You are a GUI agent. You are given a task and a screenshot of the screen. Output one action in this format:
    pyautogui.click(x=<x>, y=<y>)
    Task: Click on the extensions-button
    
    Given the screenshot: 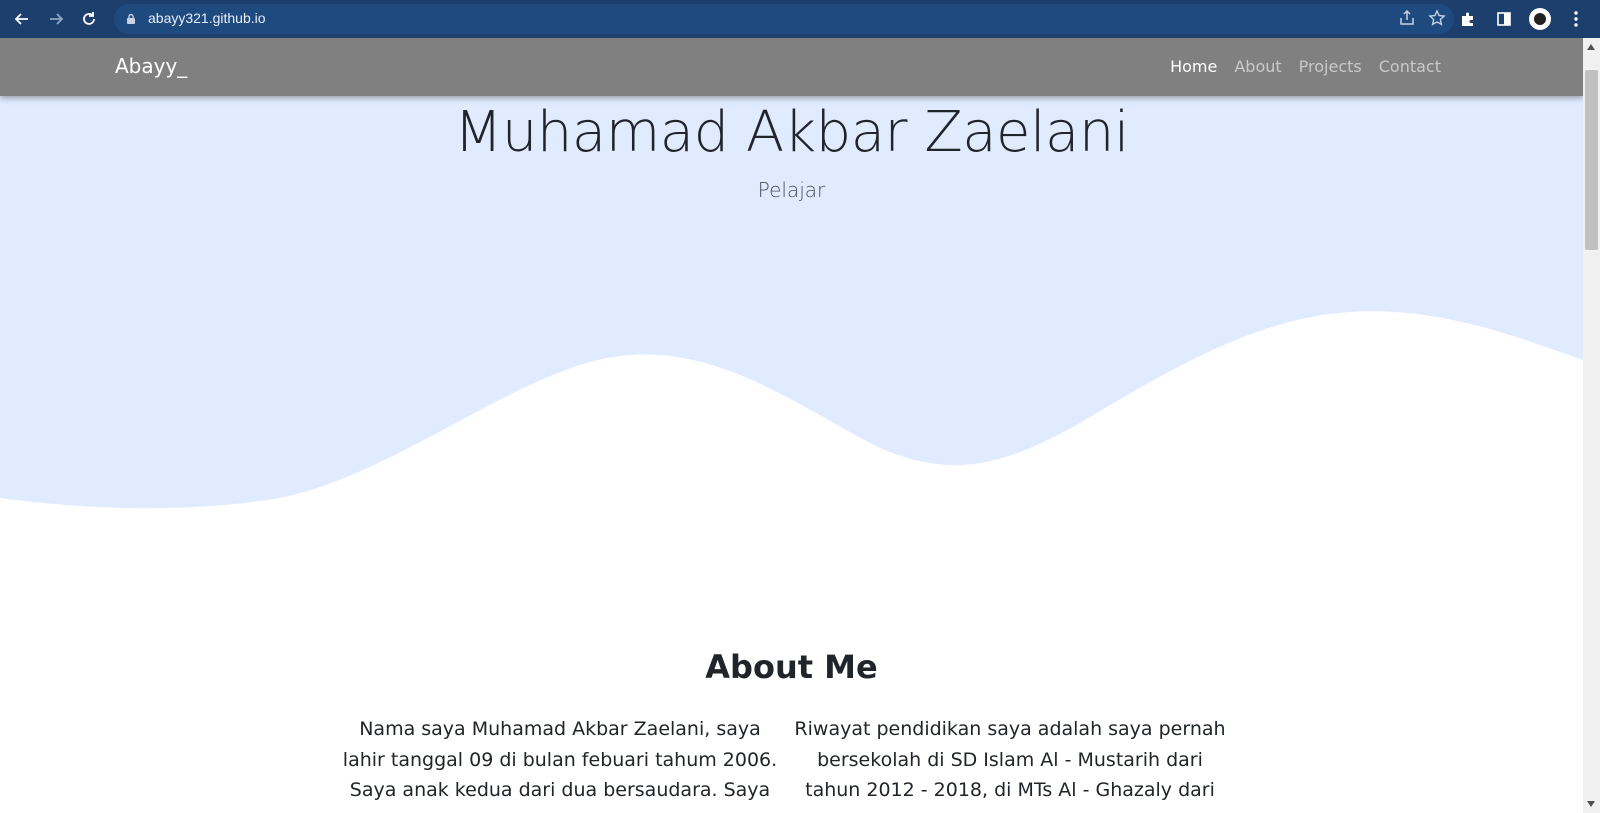 What is the action you would take?
    pyautogui.click(x=1468, y=19)
    